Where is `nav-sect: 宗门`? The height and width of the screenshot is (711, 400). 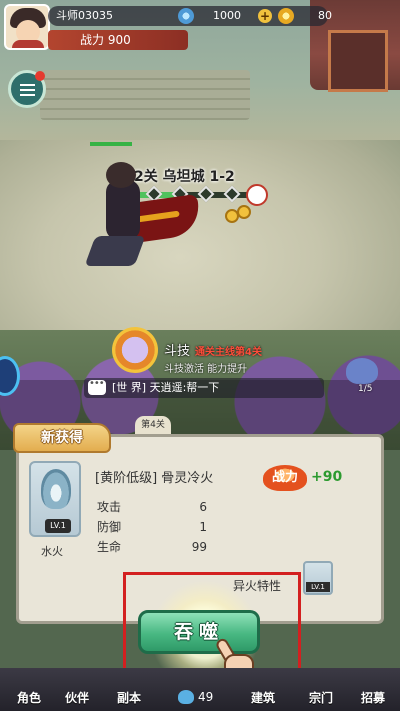
nav-sect: 宗门 is located at coordinates (321, 694).